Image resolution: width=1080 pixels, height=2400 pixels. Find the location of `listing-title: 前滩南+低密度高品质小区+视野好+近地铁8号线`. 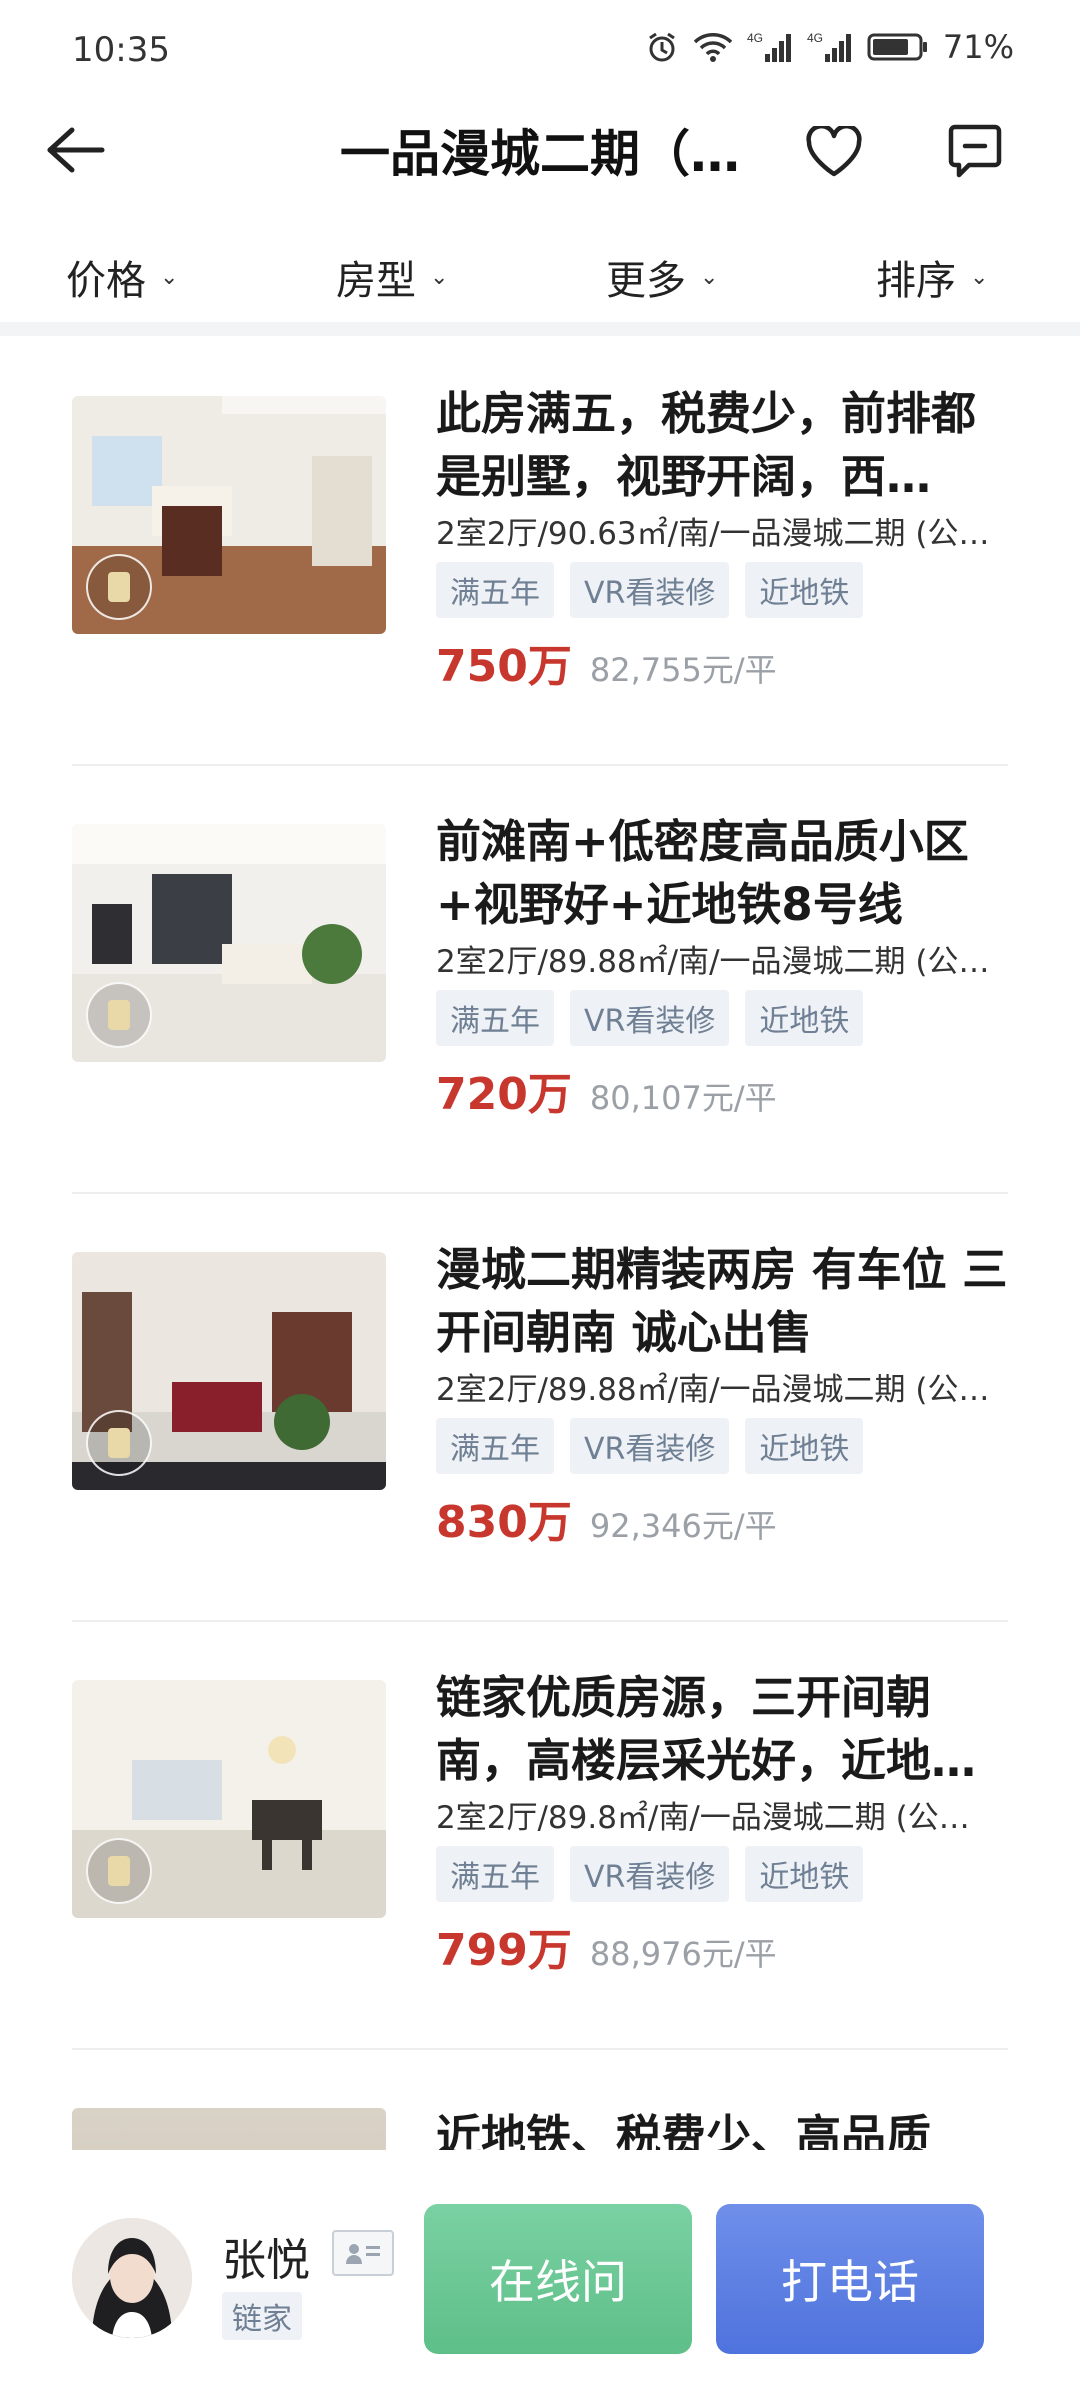

listing-title: 前滩南+低密度高品质小区+视野好+近地铁8号线 is located at coordinates (702, 873).